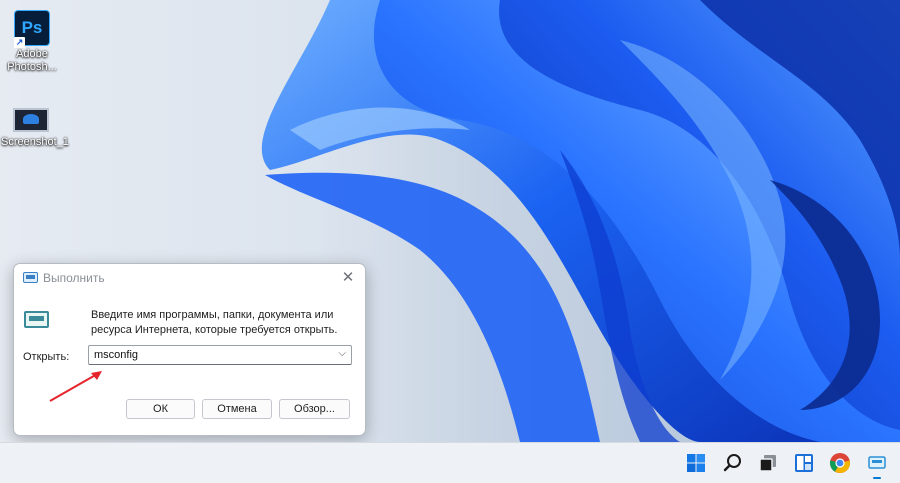 The height and width of the screenshot is (483, 900). Describe the element at coordinates (35, 142) in the screenshot. I see `desktop-icon-label: Screenshot_1` at that location.